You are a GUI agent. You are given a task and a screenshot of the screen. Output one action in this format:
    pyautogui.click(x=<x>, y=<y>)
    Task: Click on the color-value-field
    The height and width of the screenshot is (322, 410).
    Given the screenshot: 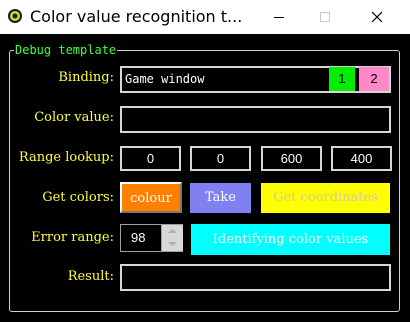 What is the action you would take?
    pyautogui.click(x=255, y=119)
    